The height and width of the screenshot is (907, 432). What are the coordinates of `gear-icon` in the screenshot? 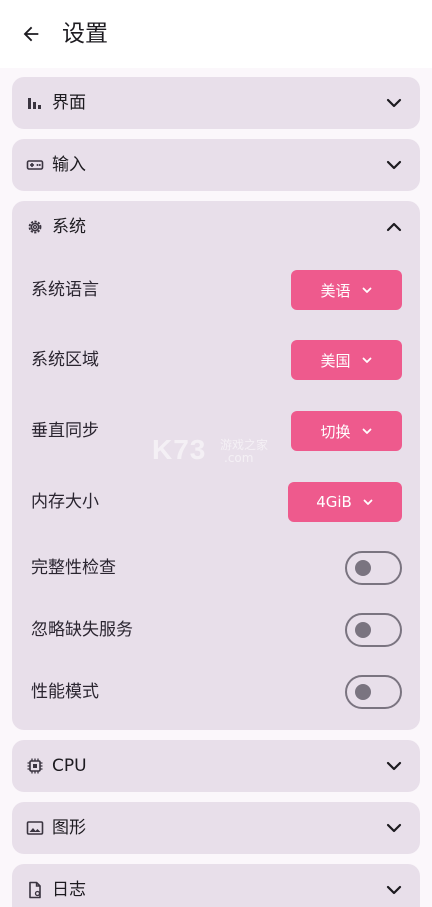 It's located at (35, 227).